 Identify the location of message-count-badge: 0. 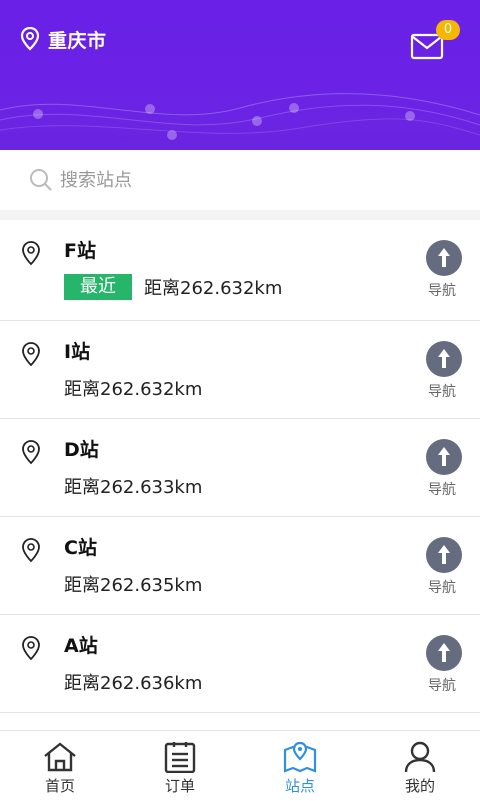
(448, 30).